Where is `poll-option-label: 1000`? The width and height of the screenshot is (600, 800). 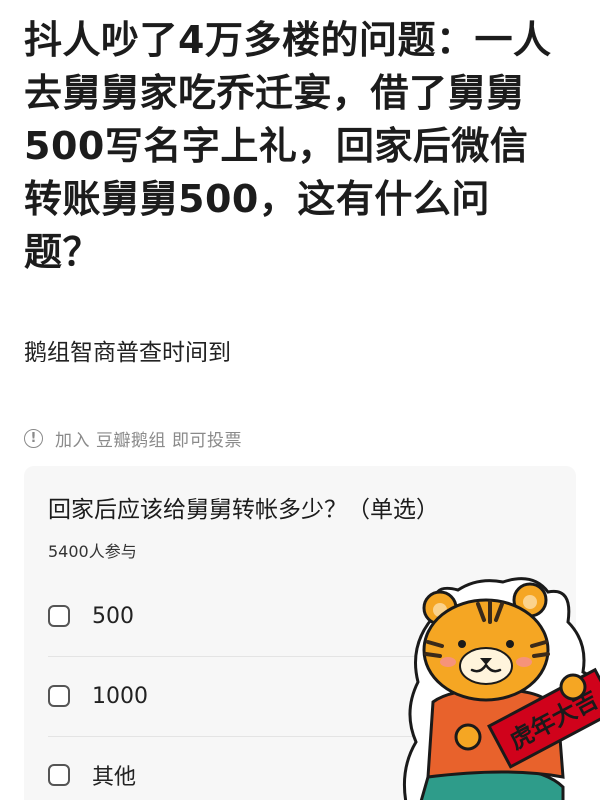
poll-option-label: 1000 is located at coordinates (120, 696).